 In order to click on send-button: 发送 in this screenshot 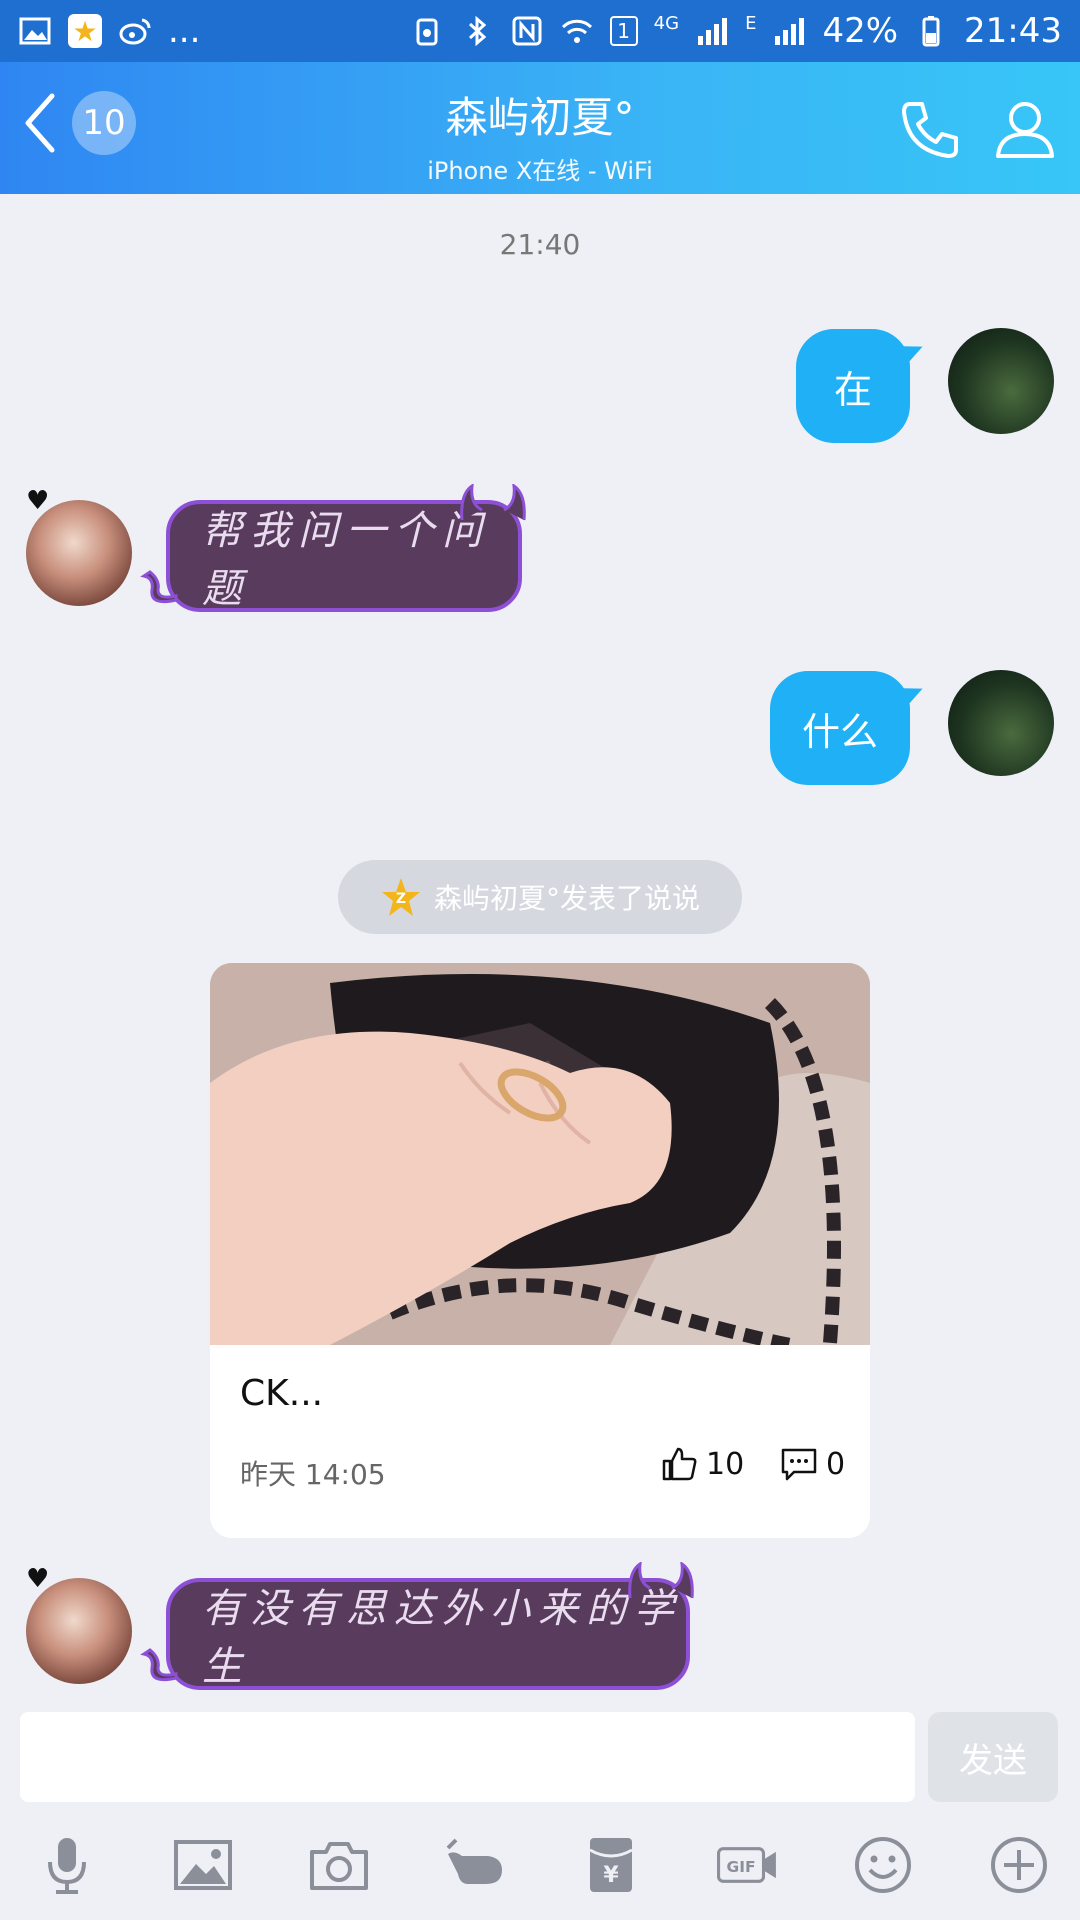, I will do `click(993, 1757)`.